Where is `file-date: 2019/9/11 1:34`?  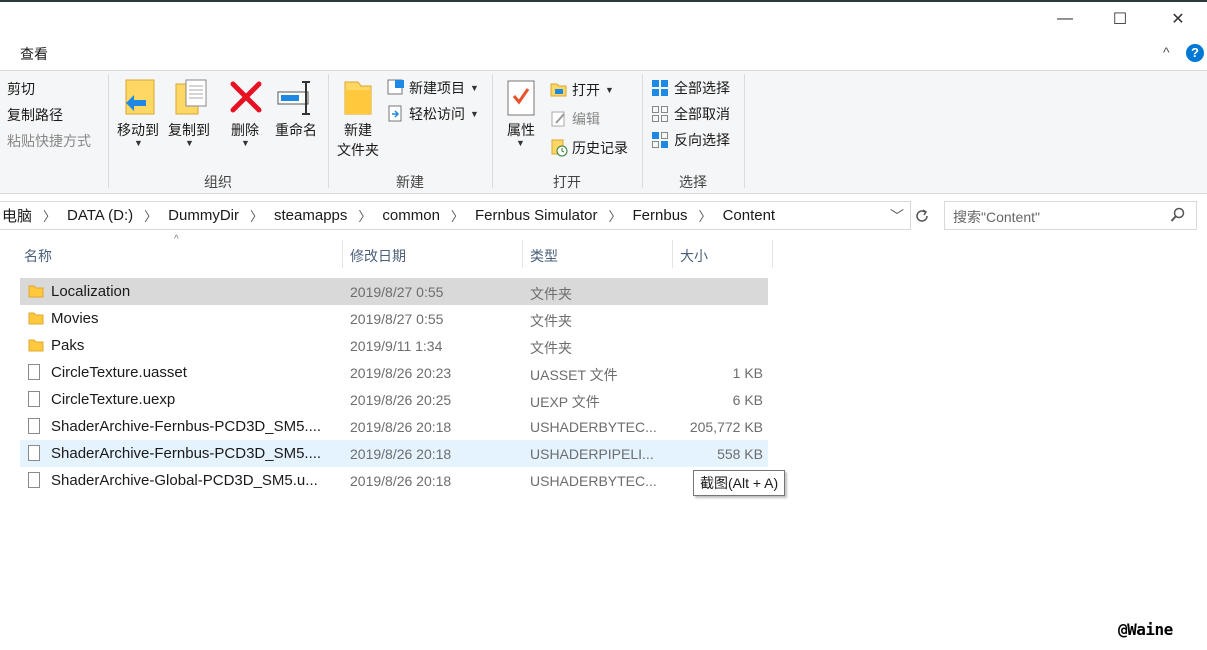
file-date: 2019/9/11 1:34 is located at coordinates (396, 346).